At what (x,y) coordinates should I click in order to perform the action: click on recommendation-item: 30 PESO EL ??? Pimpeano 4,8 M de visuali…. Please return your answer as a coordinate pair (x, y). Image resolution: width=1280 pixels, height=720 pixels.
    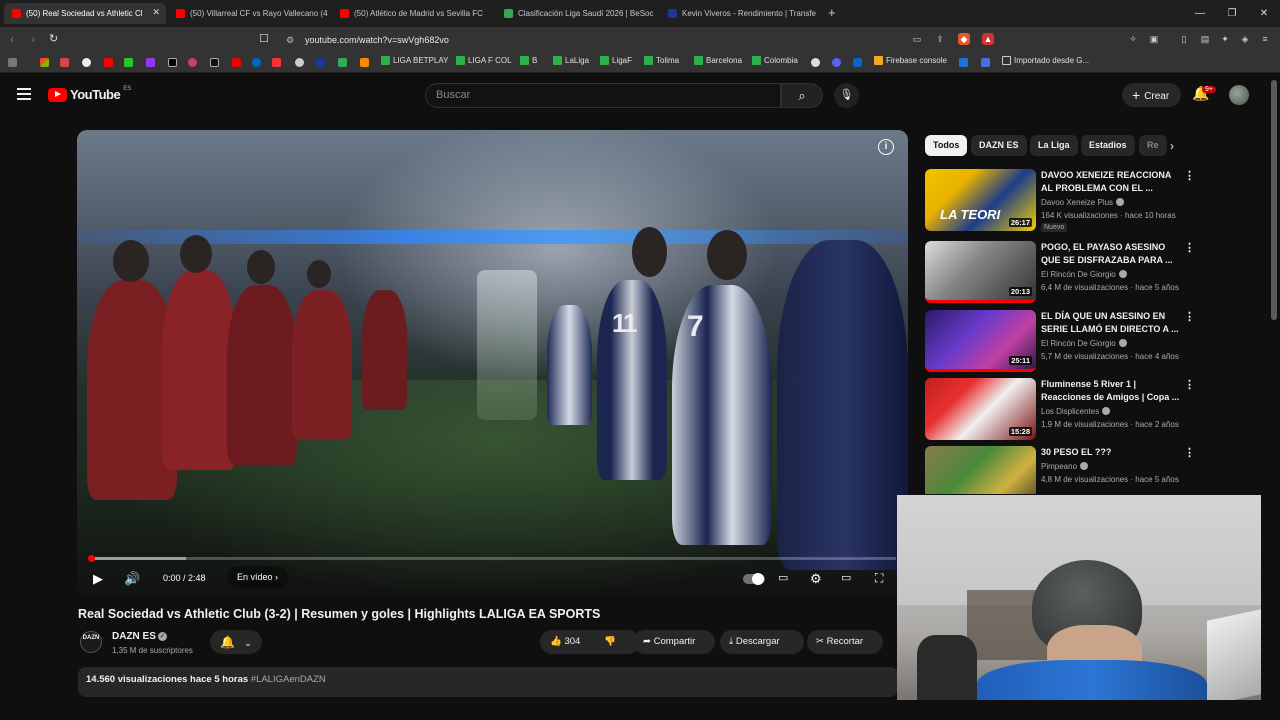
    Looking at the image, I should click on (1095, 470).